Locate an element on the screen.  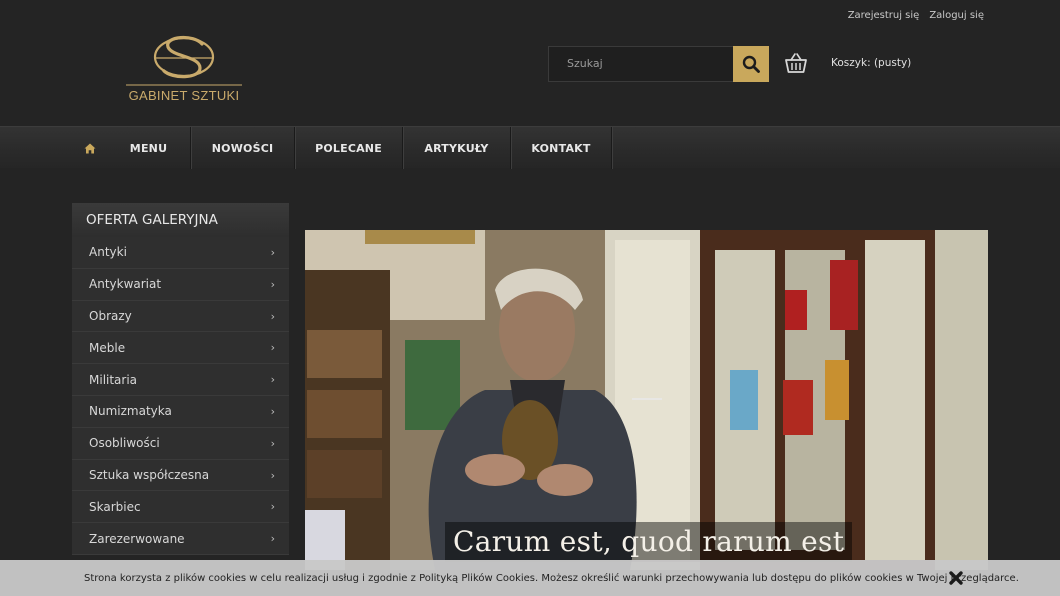
logo-emblem-icon is located at coordinates (184, 61).